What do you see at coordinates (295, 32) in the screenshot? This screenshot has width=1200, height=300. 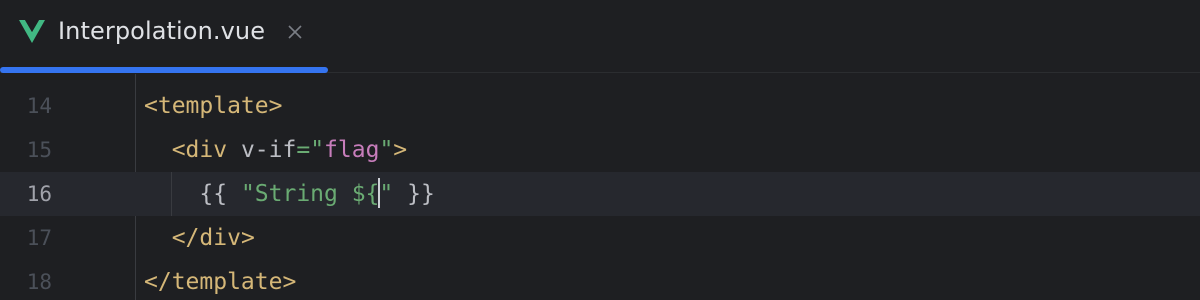 I see `close-icon` at bounding box center [295, 32].